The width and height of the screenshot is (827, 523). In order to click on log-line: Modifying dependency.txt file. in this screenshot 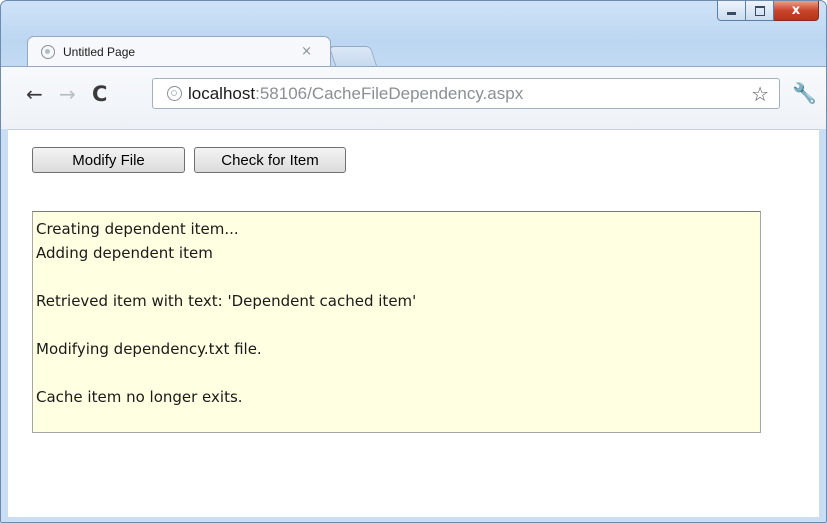, I will do `click(149, 349)`.